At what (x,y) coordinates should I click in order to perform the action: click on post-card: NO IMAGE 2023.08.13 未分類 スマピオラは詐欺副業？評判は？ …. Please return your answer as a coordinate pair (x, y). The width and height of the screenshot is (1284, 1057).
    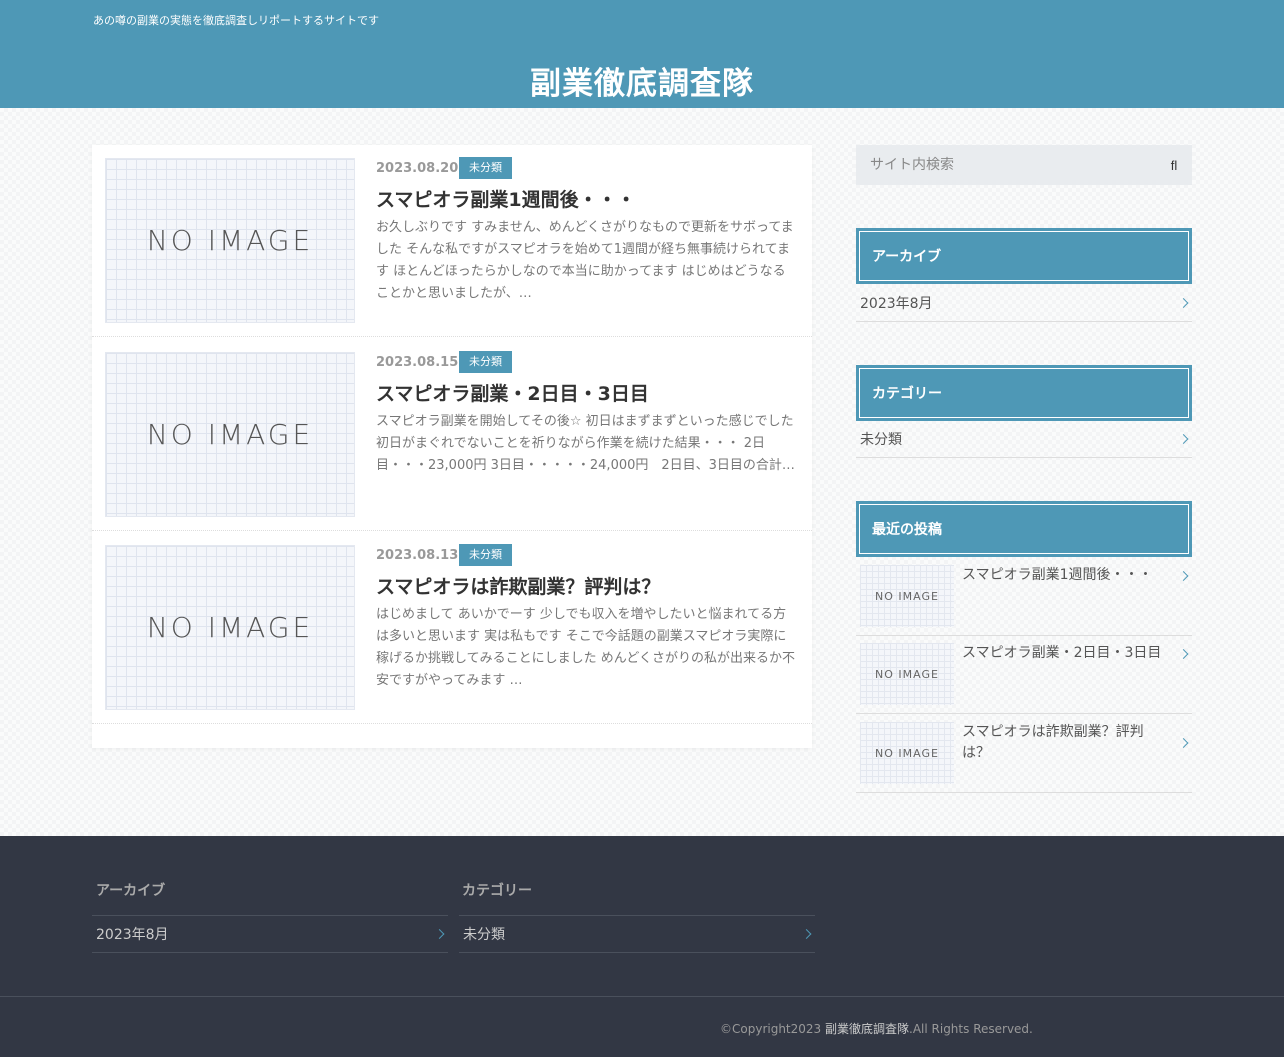
    Looking at the image, I should click on (452, 628).